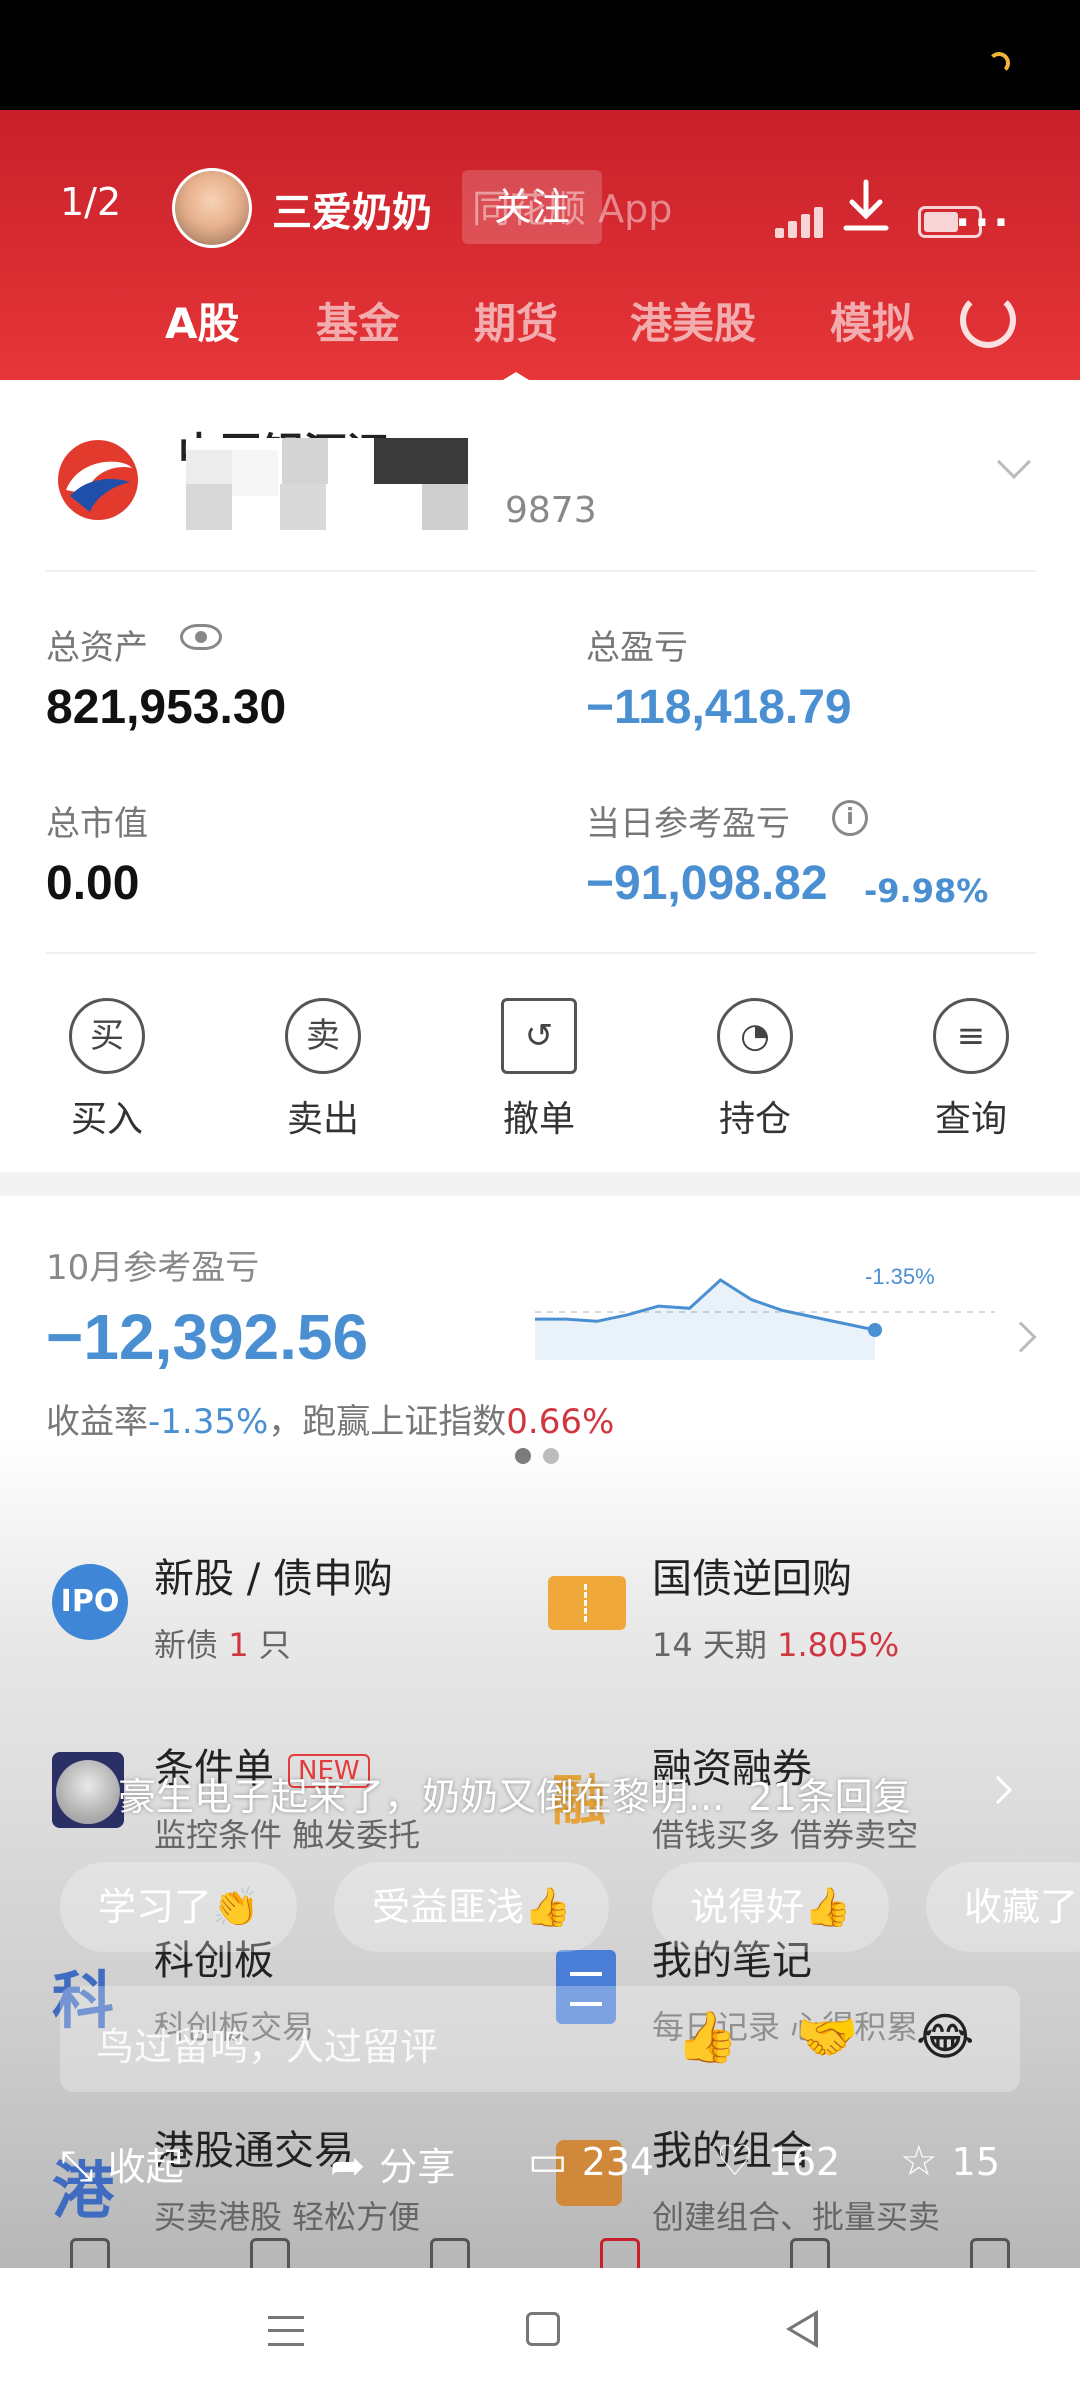  I want to click on buy-button: 买 买入, so click(107, 1070).